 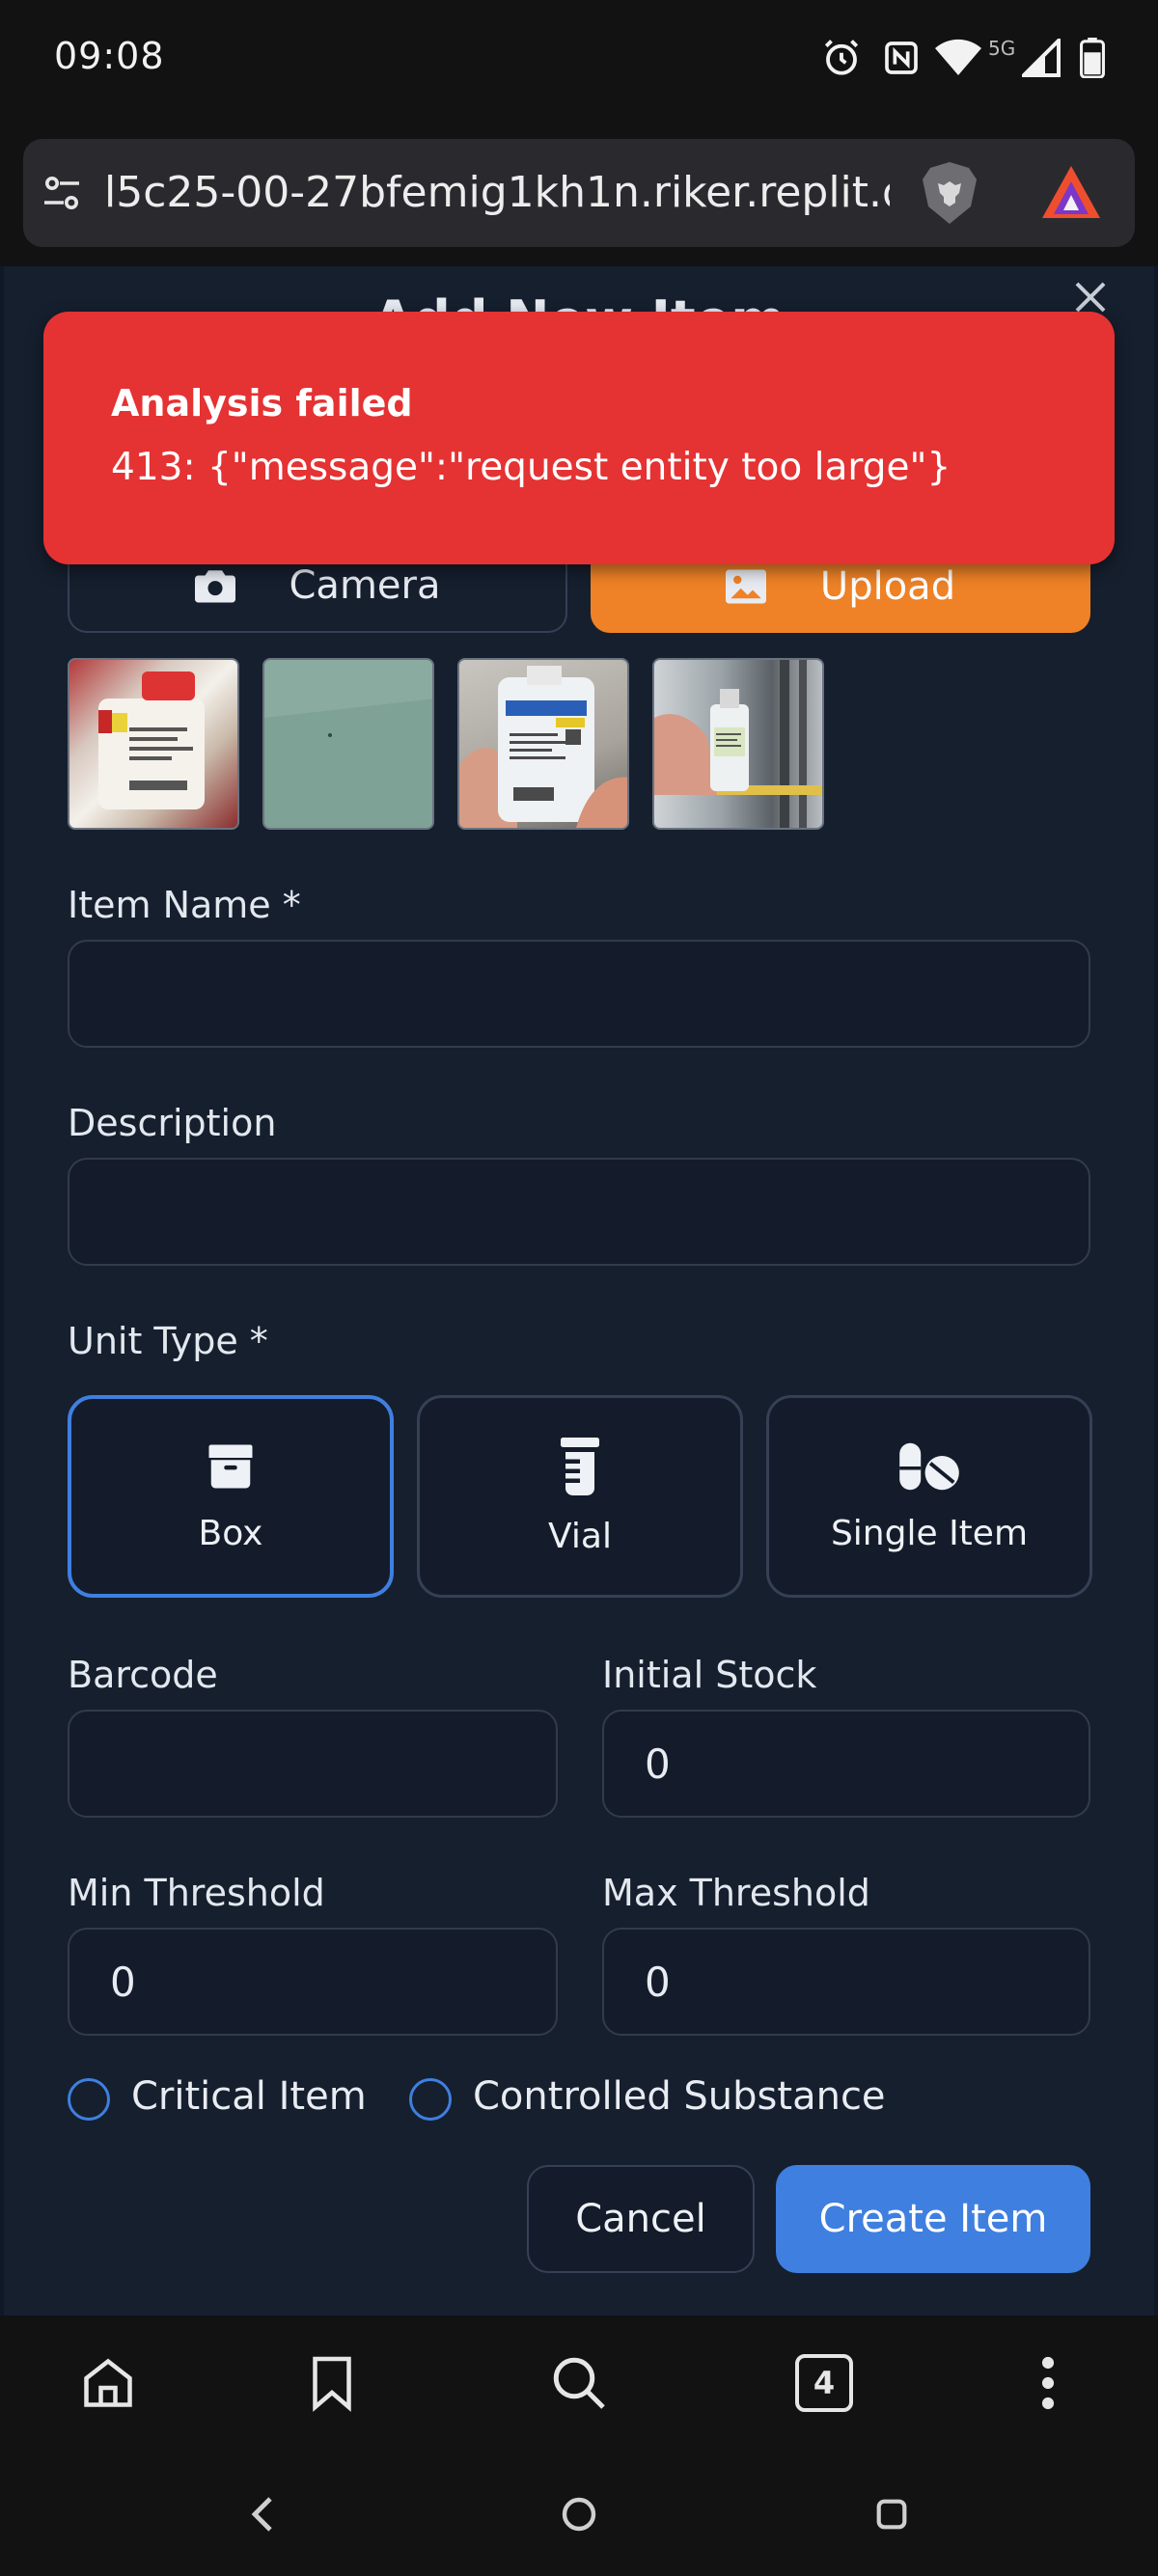 What do you see at coordinates (1071, 193) in the screenshot?
I see `brave-rewards-icon` at bounding box center [1071, 193].